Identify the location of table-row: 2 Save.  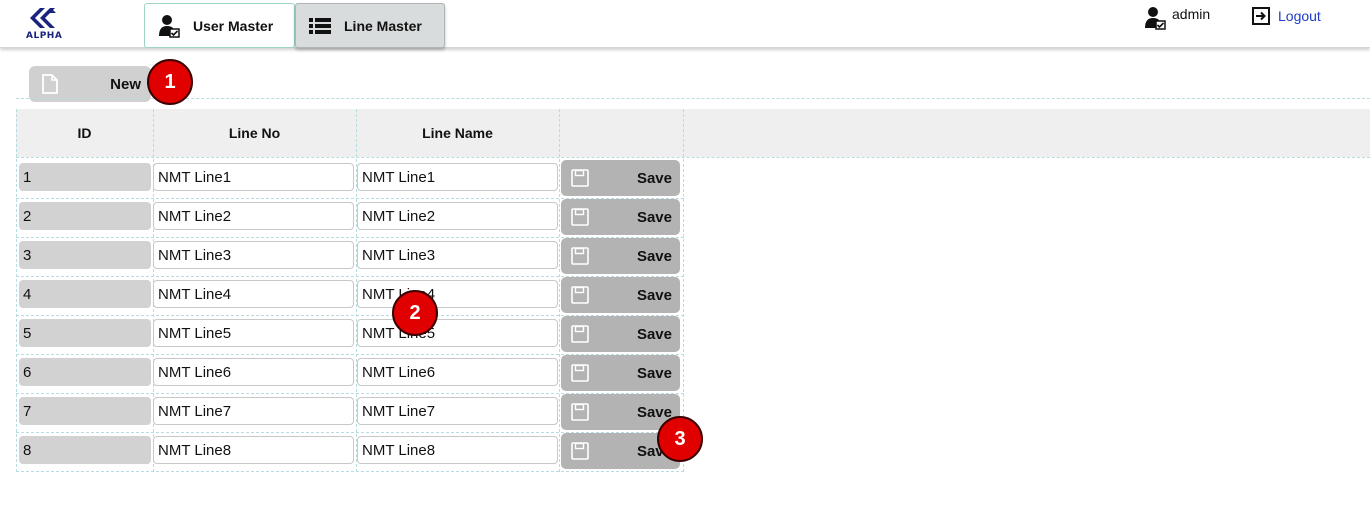
(350, 217).